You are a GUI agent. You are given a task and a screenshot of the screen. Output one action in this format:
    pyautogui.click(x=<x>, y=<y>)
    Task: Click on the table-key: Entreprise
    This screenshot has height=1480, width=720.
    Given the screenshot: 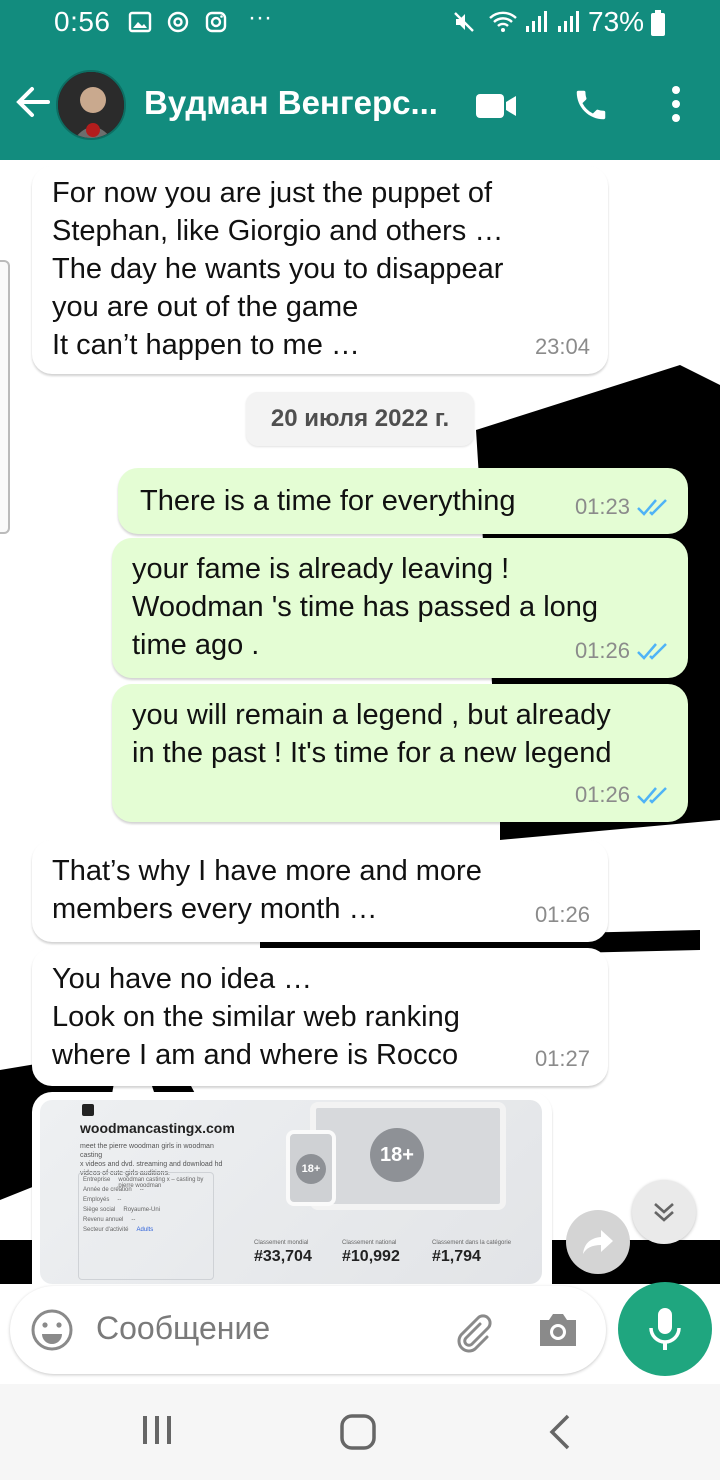 What is the action you would take?
    pyautogui.click(x=97, y=1180)
    